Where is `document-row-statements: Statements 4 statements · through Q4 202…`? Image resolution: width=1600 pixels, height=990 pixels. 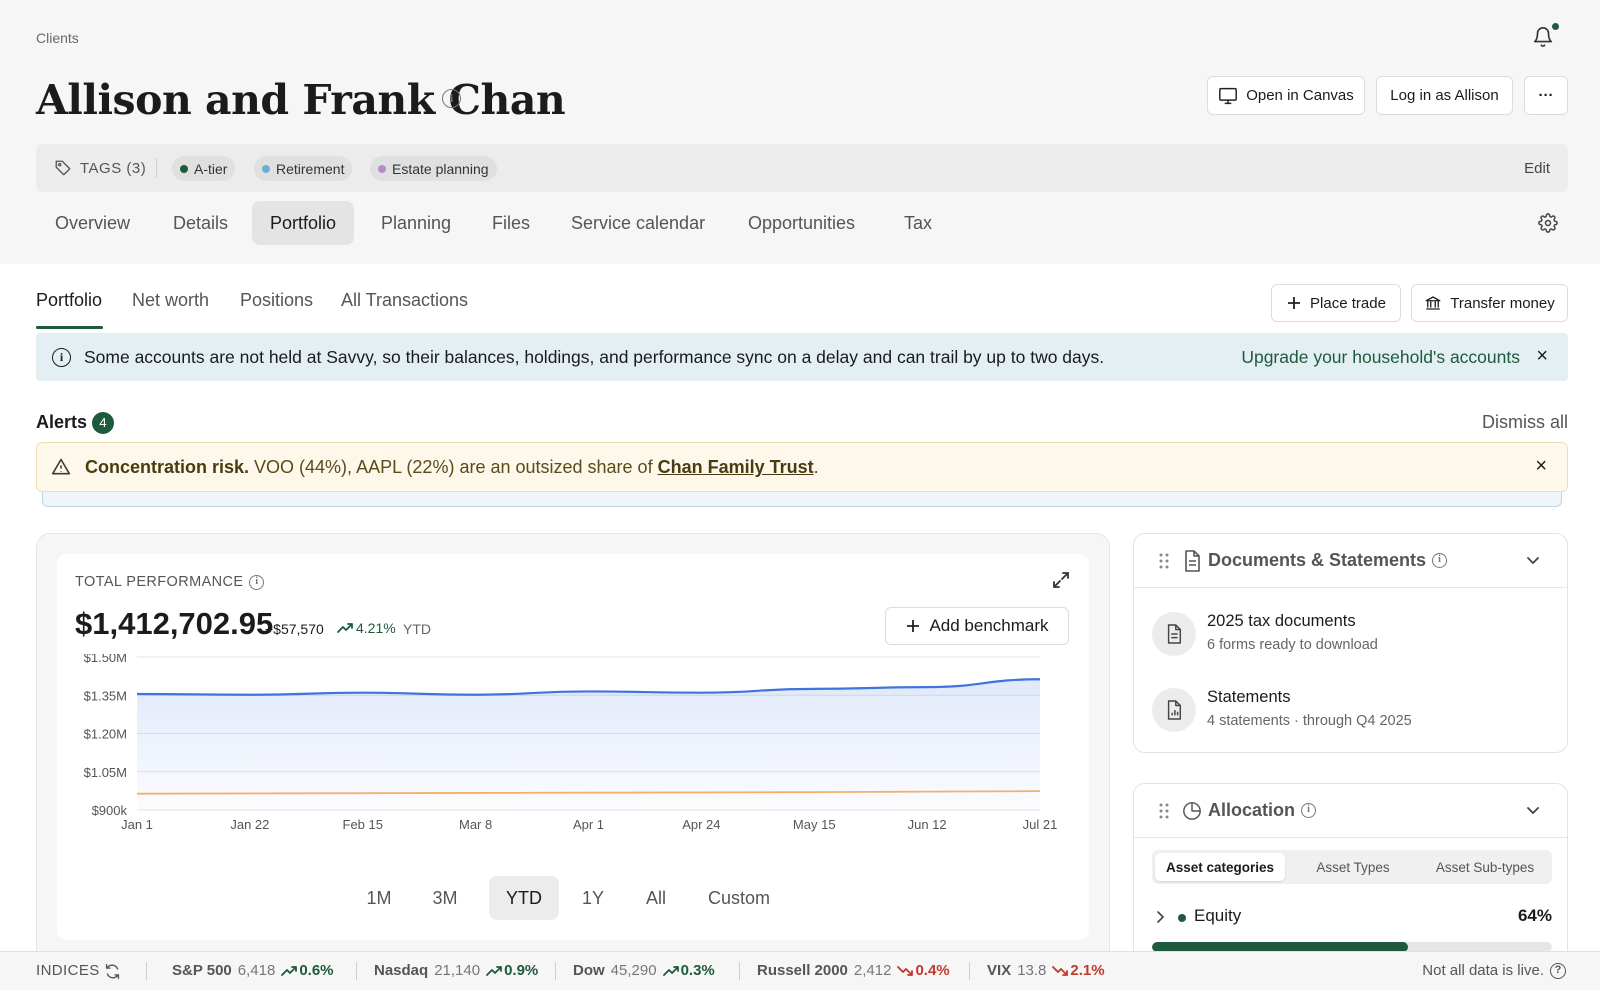 document-row-statements: Statements 4 statements · through Q4 202… is located at coordinates (1352, 711).